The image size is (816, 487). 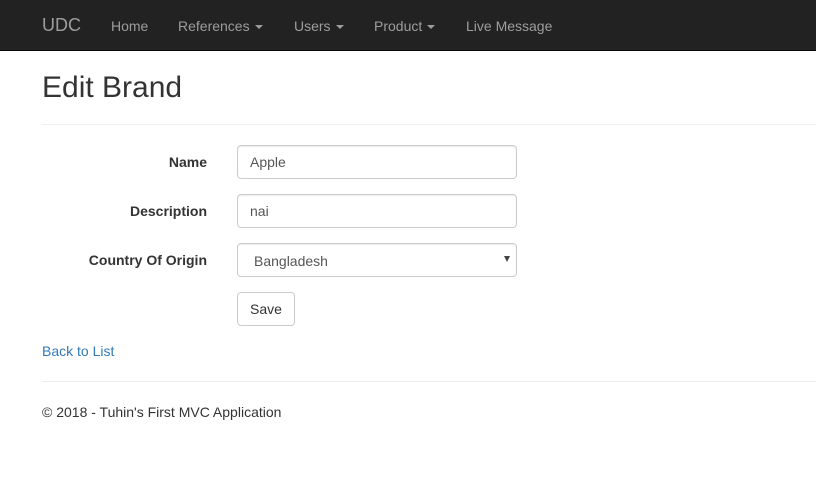 What do you see at coordinates (377, 211) in the screenshot?
I see `description-input` at bounding box center [377, 211].